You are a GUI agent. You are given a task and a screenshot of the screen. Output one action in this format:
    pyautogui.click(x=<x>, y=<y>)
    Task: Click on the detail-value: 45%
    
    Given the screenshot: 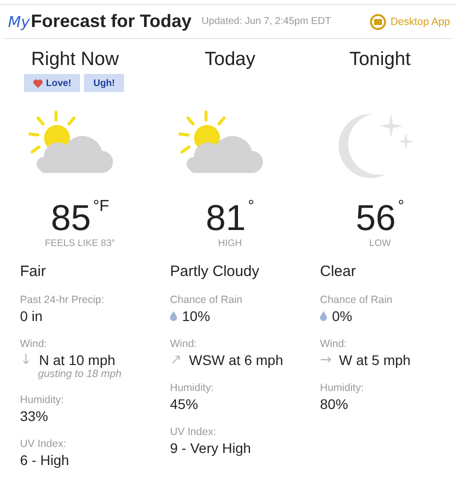 What is the action you would take?
    pyautogui.click(x=184, y=404)
    